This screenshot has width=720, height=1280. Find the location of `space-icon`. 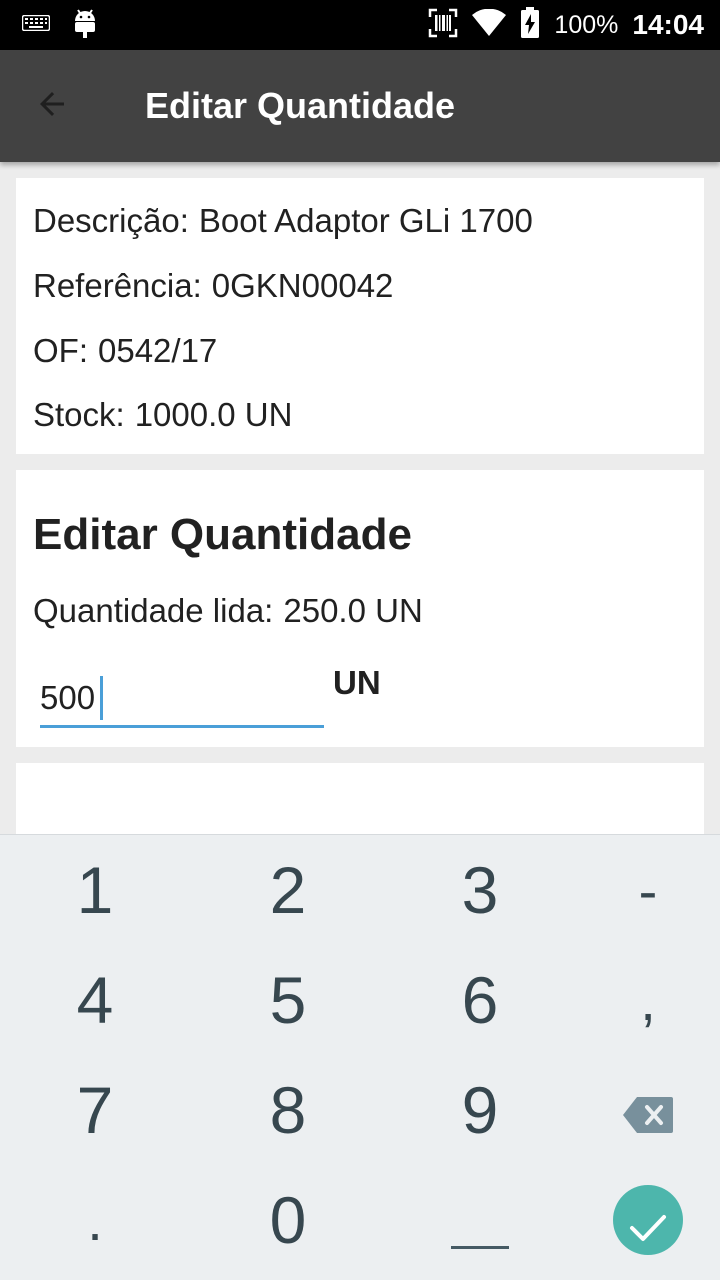

space-icon is located at coordinates (480, 1247).